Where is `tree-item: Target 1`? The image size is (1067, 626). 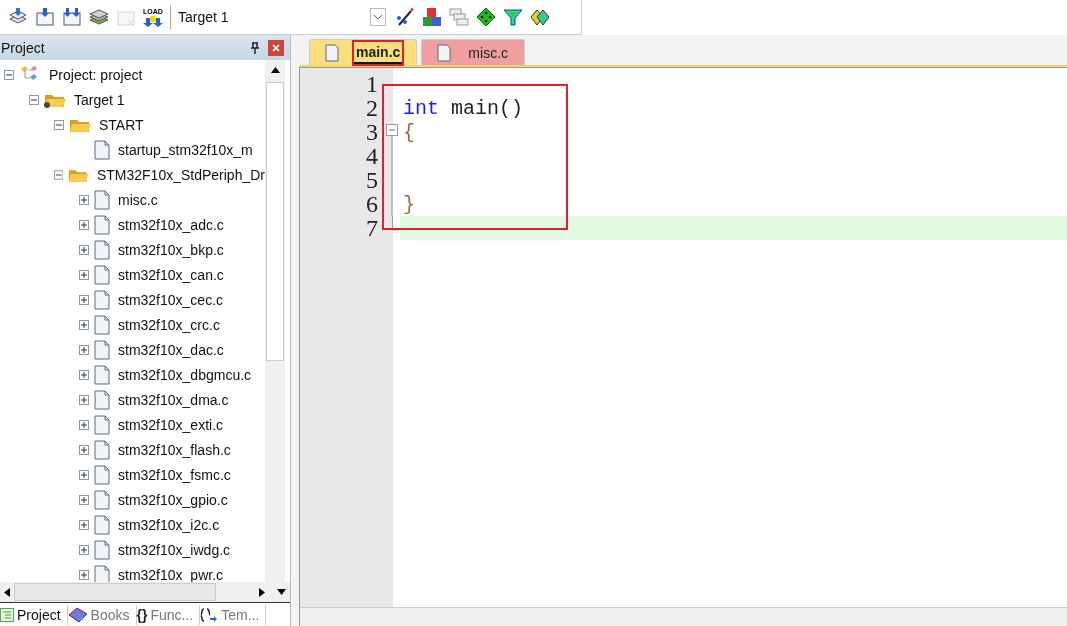
tree-item: Target 1 is located at coordinates (132, 99).